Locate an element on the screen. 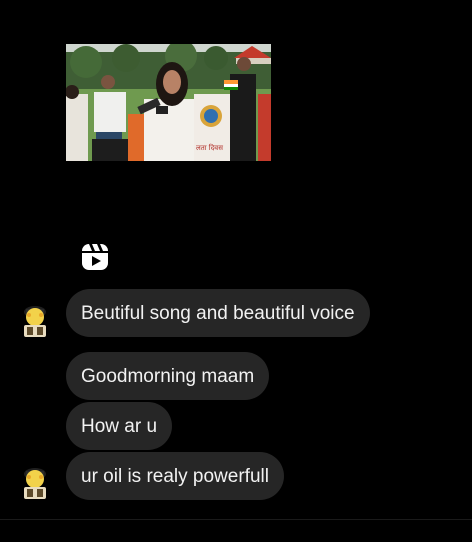  message-bubble: Beutiful song and beautiful voice is located at coordinates (218, 313).